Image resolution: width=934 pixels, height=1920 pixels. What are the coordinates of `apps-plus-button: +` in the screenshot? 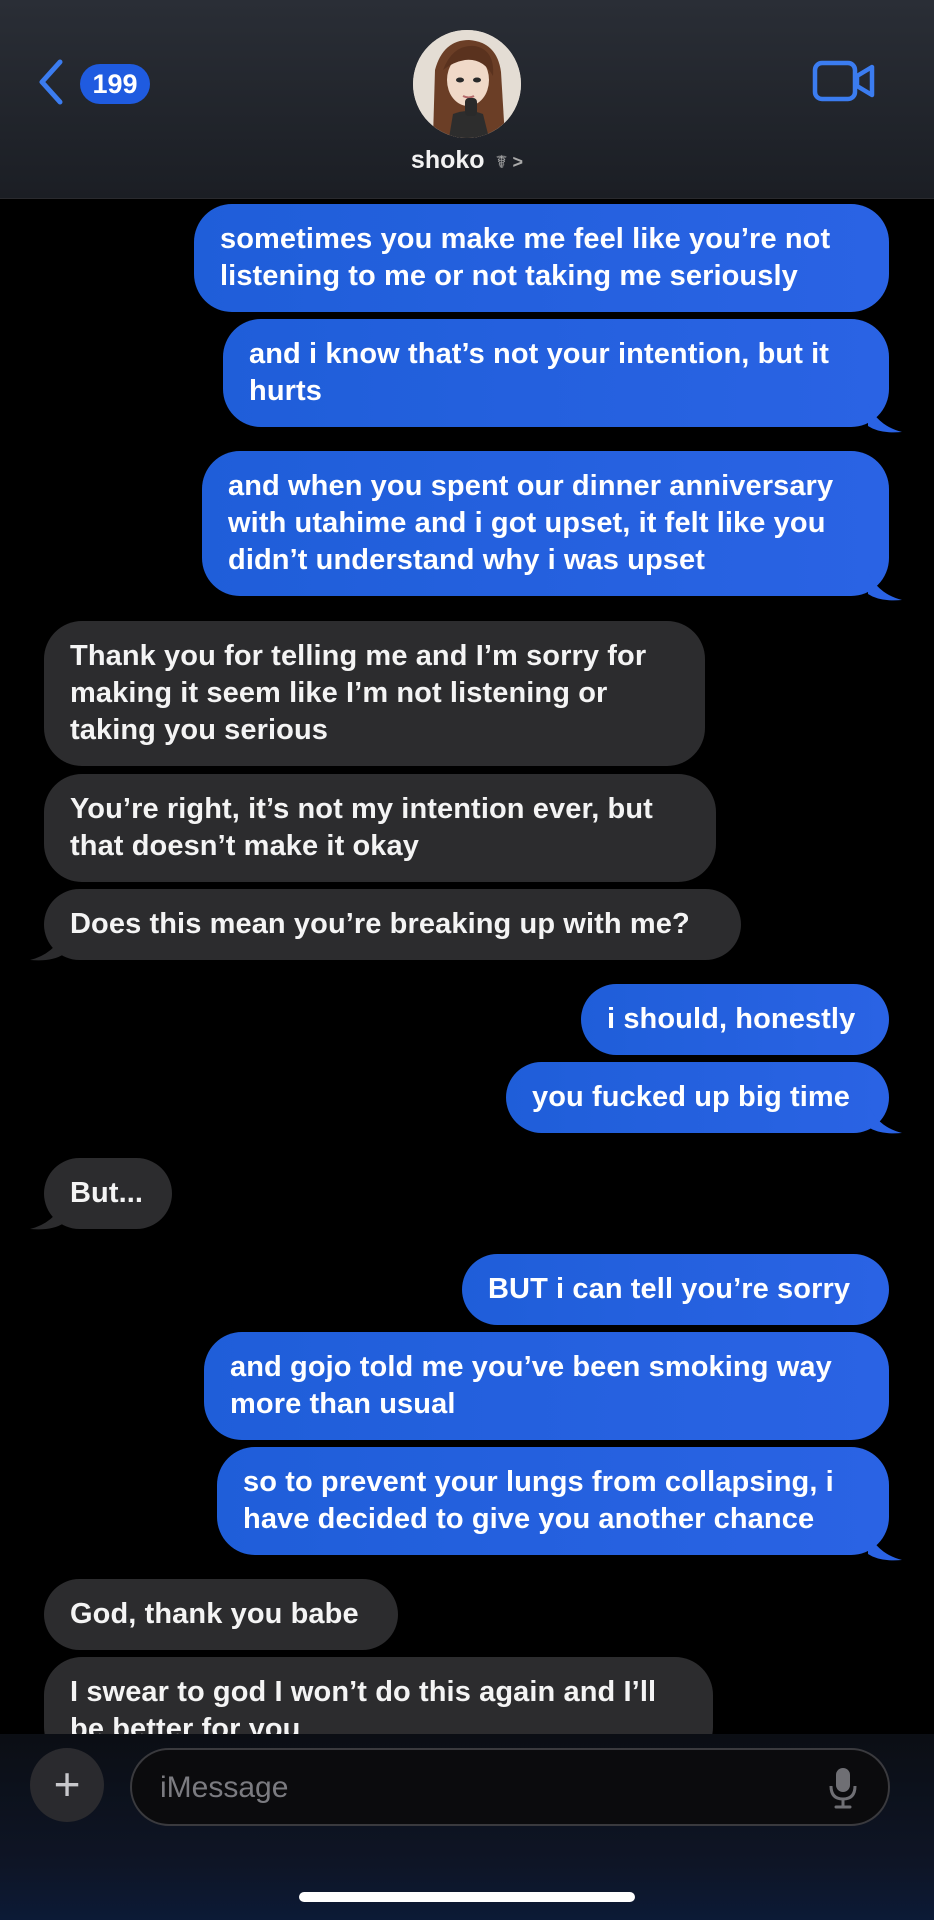 It's located at (67, 1785).